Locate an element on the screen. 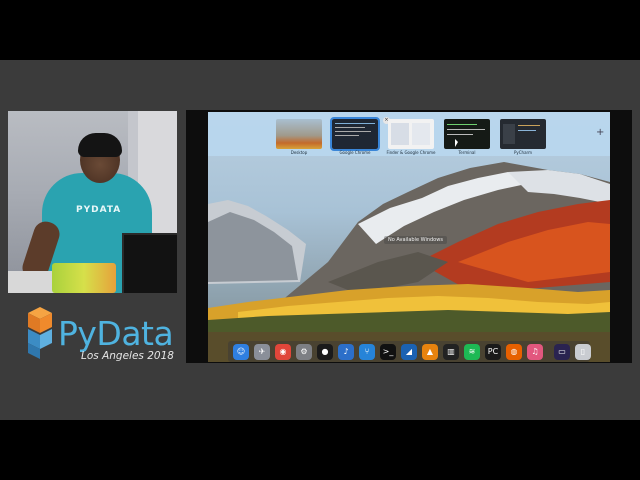  firefox-dock-icon: ◍ is located at coordinates (514, 352).